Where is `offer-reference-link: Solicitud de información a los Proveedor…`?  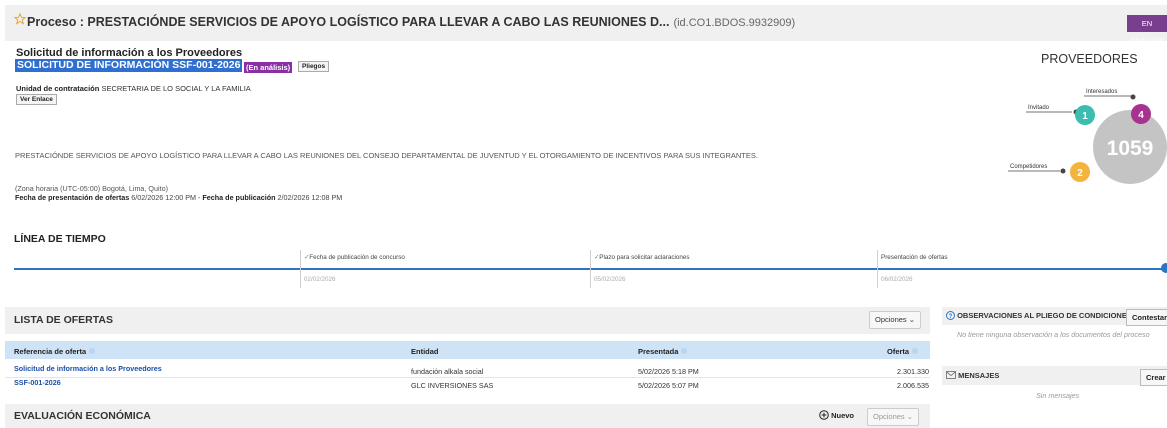 offer-reference-link: Solicitud de información a los Proveedor… is located at coordinates (88, 368).